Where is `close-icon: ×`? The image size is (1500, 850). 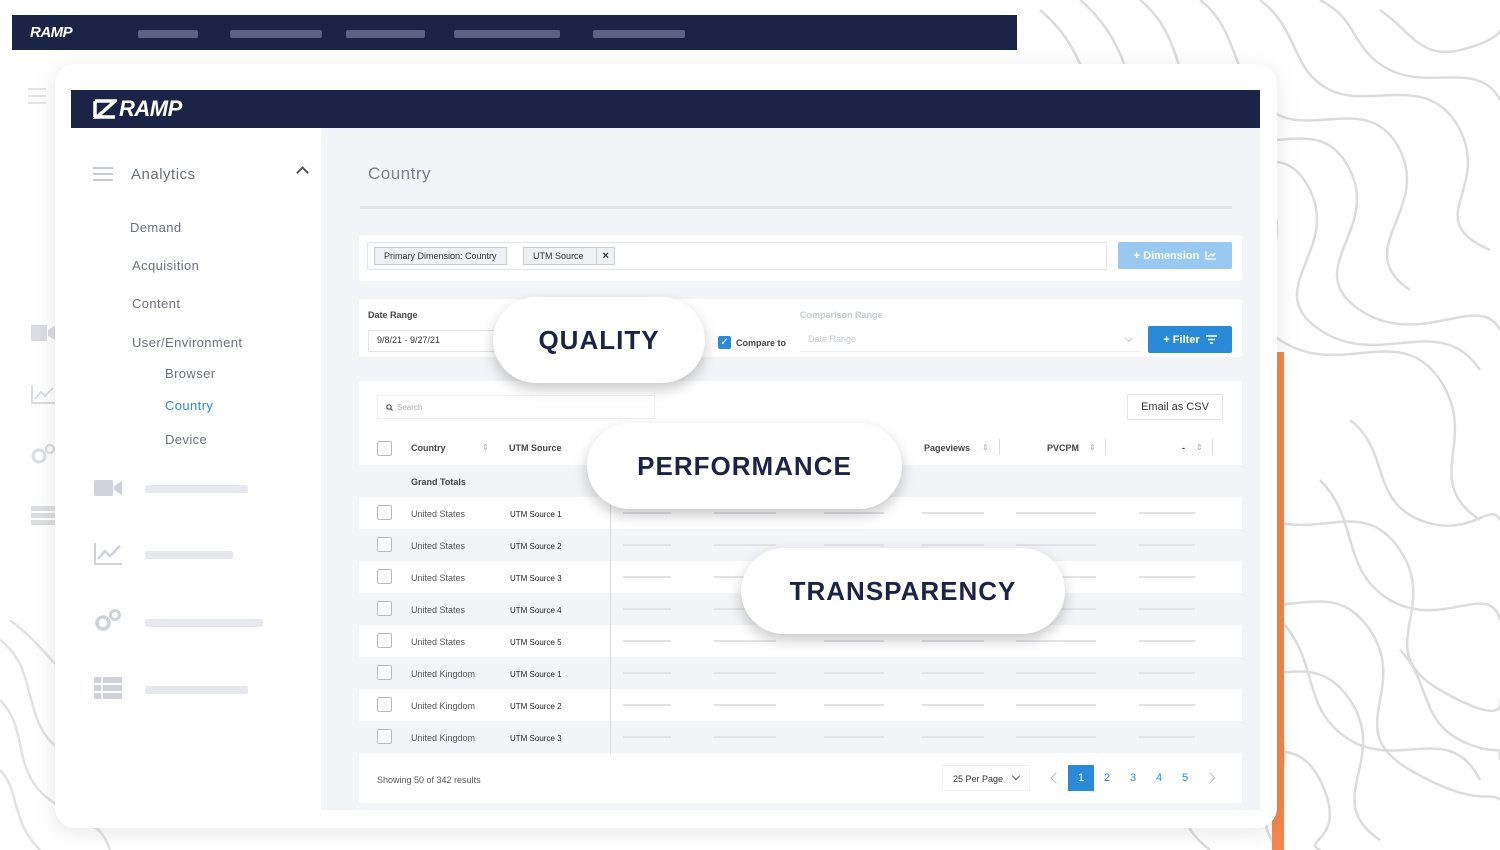 close-icon: × is located at coordinates (604, 256).